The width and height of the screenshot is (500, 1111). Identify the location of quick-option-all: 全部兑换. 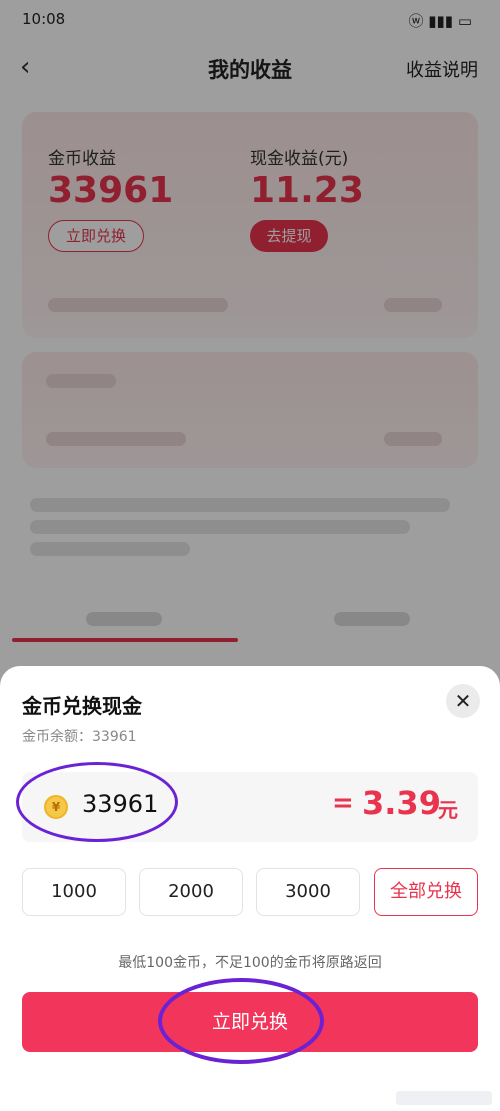
(426, 892).